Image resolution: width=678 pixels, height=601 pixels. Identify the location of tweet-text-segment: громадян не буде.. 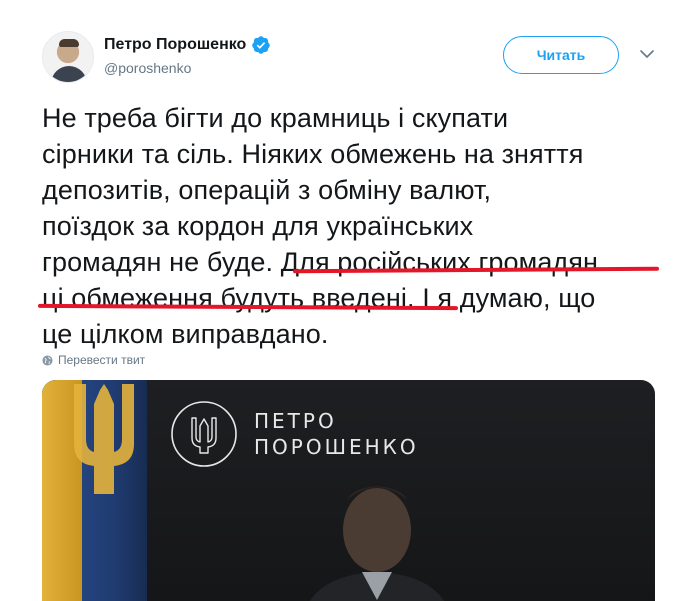
(161, 262).